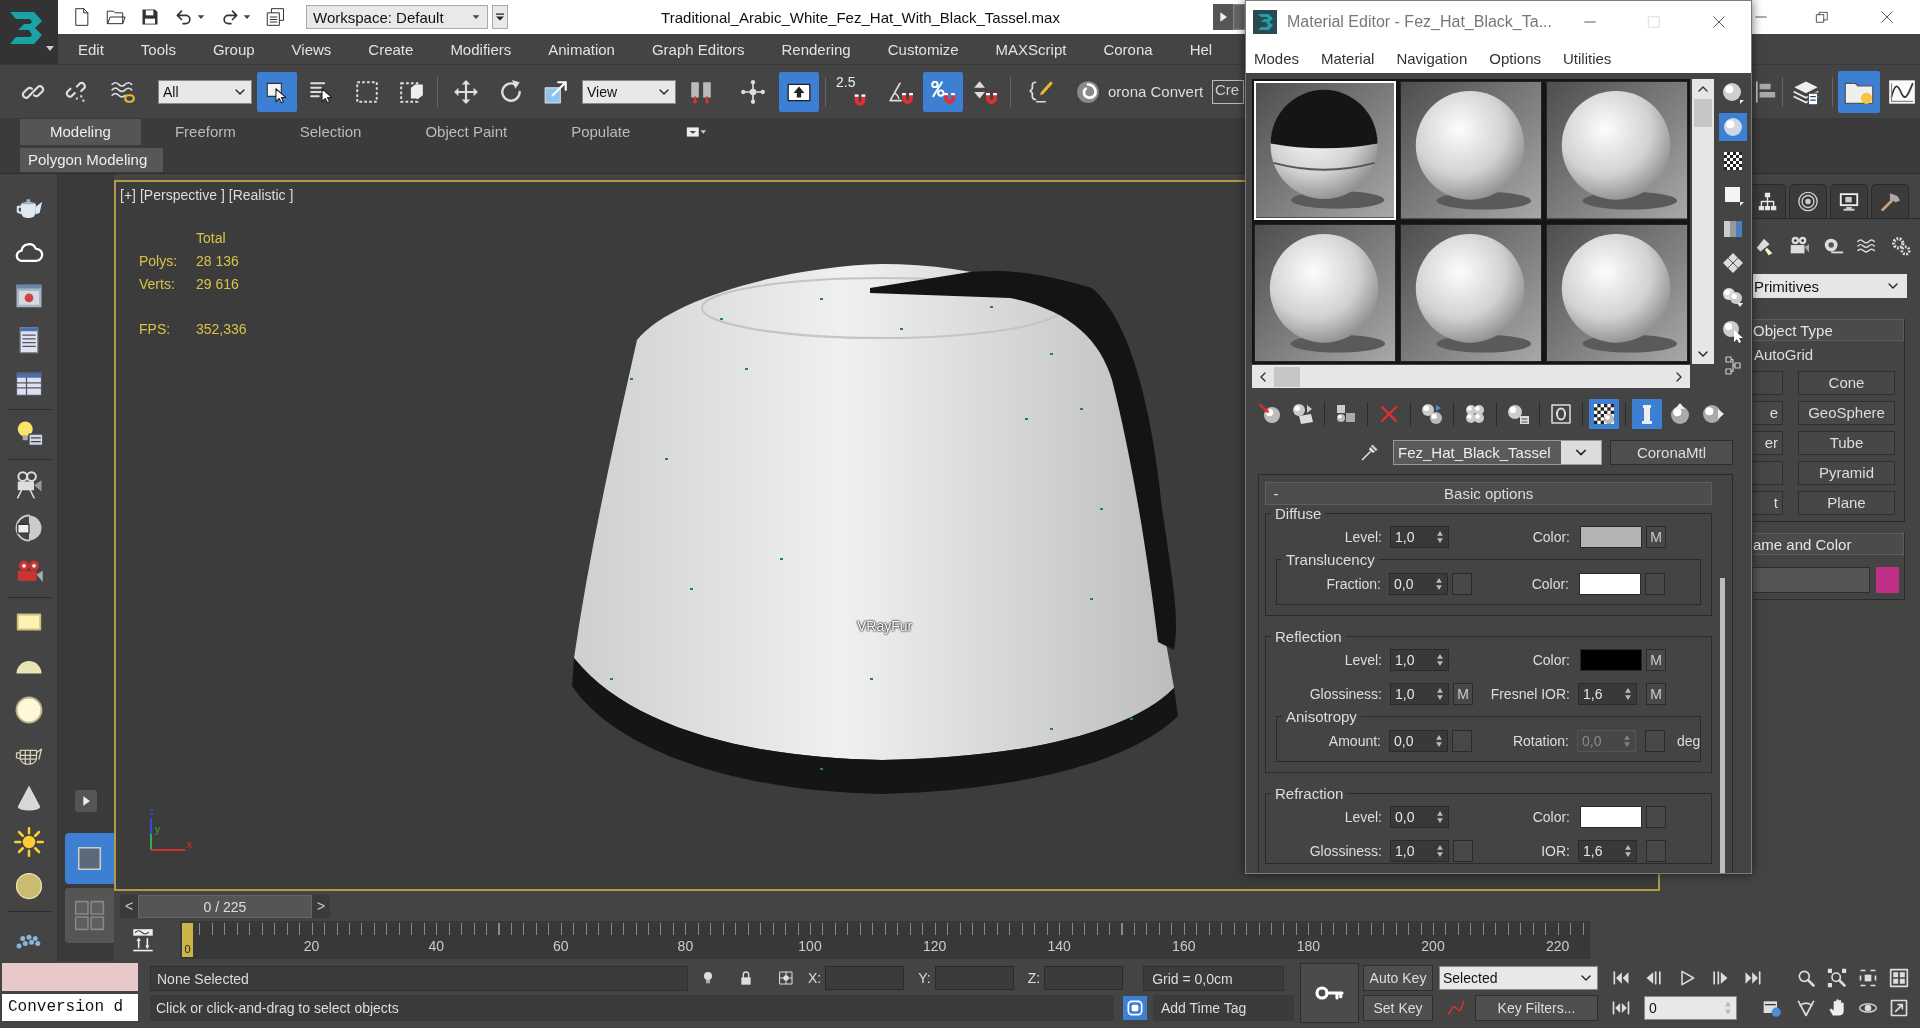 Image resolution: width=1920 pixels, height=1028 pixels. Describe the element at coordinates (184, 17) in the screenshot. I see `undo-icon` at that location.